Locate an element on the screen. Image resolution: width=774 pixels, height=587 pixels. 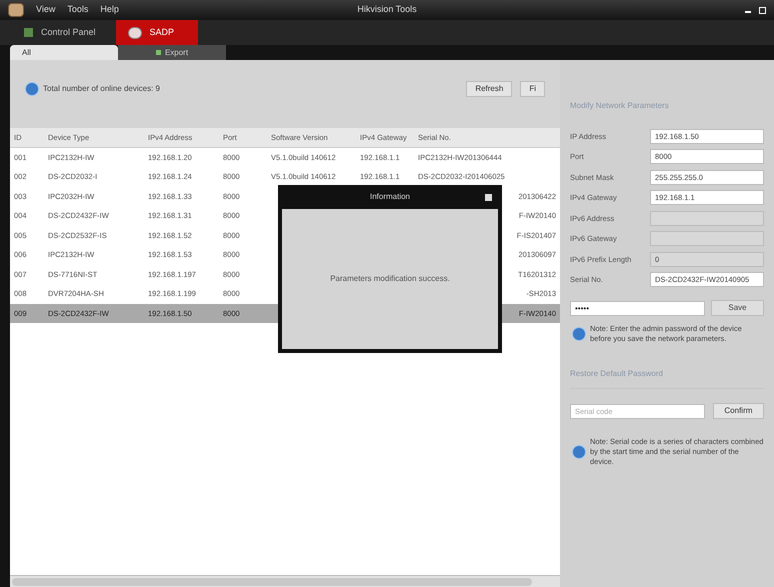
device-count: Total number of online devices: 9 is located at coordinates (101, 89).